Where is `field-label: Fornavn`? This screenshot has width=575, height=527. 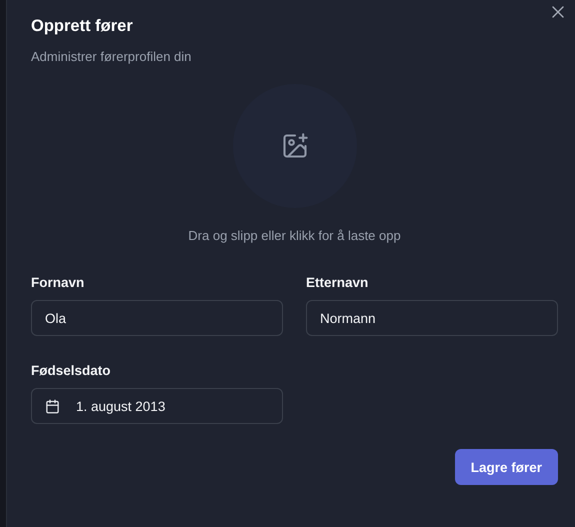 field-label: Fornavn is located at coordinates (58, 282).